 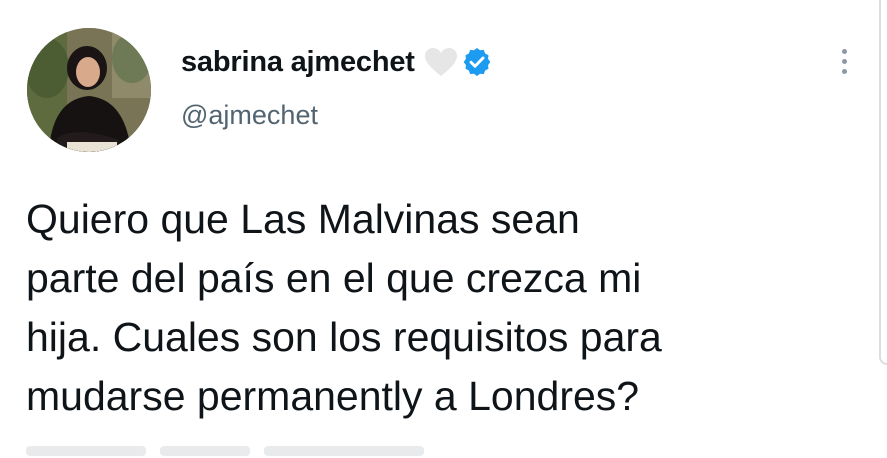 I want to click on author-handle: @ajmechet, so click(x=249, y=115).